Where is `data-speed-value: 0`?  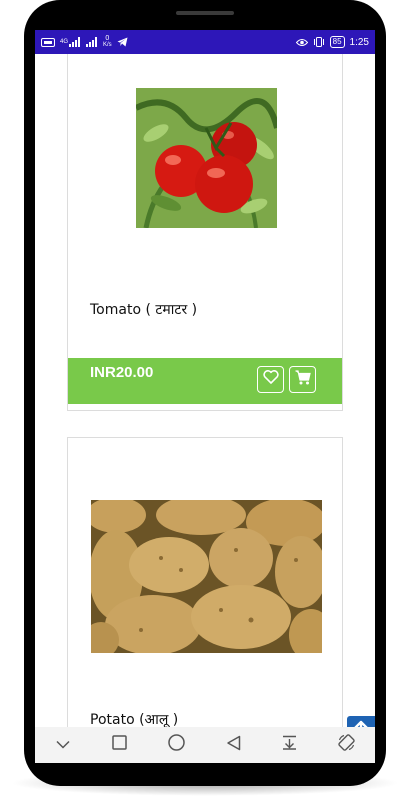
data-speed-value: 0 is located at coordinates (107, 38).